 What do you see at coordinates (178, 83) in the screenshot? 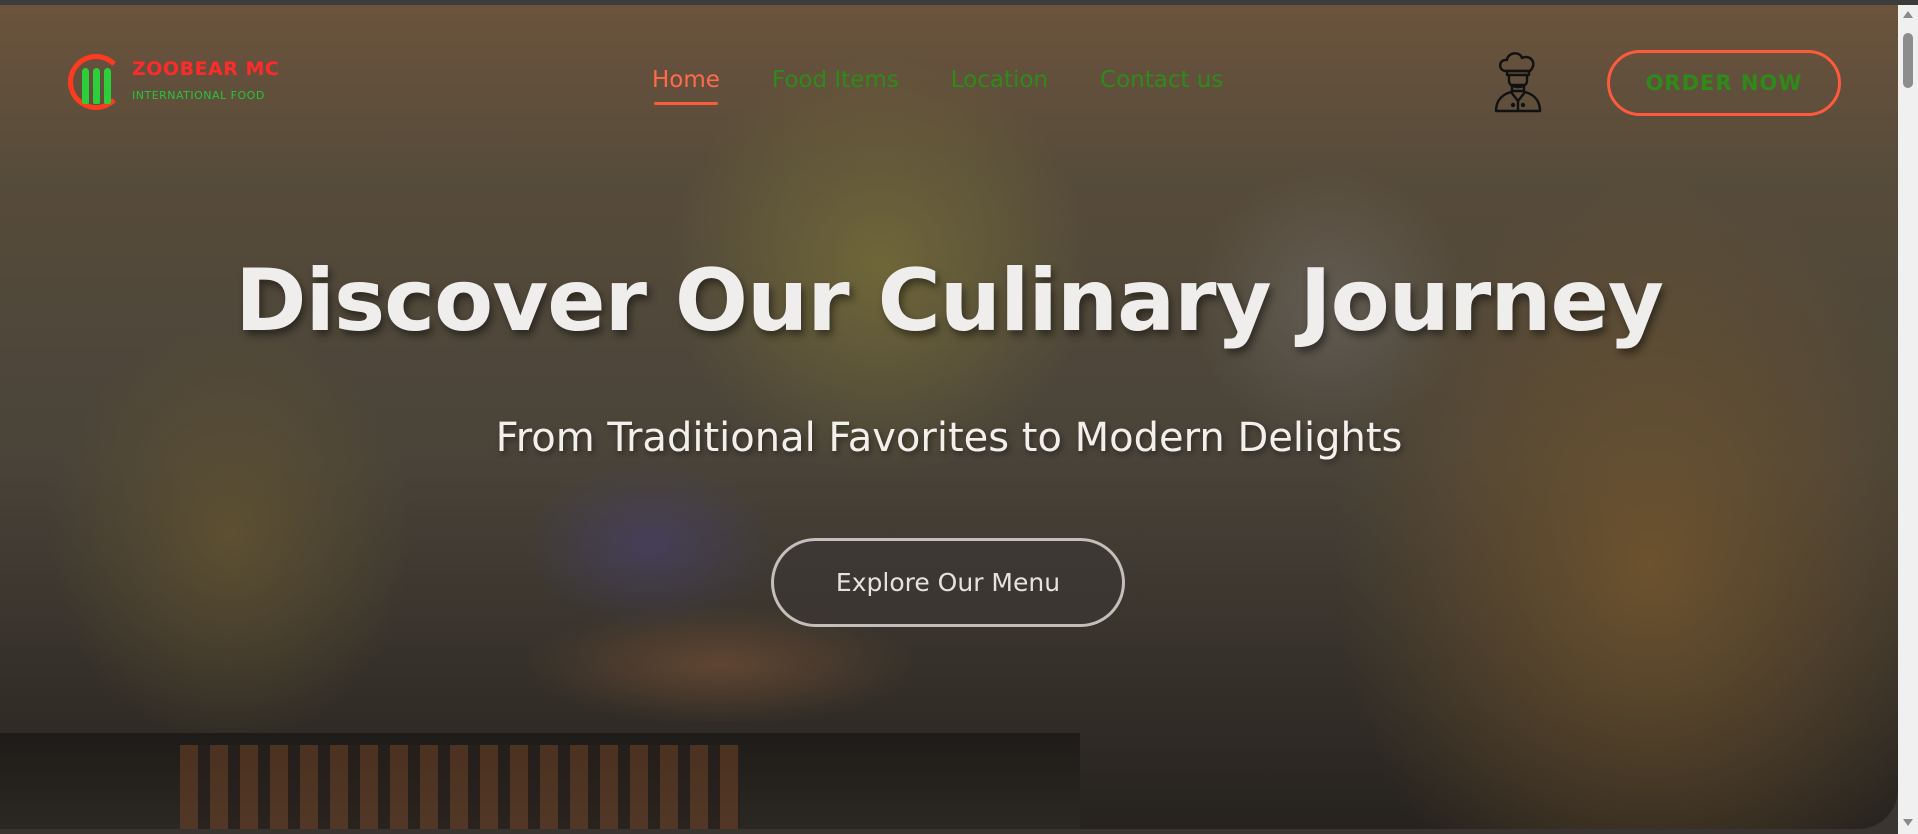
I see `site-logo: ZOOBEAR MC INTERNATIONAL FOOD` at bounding box center [178, 83].